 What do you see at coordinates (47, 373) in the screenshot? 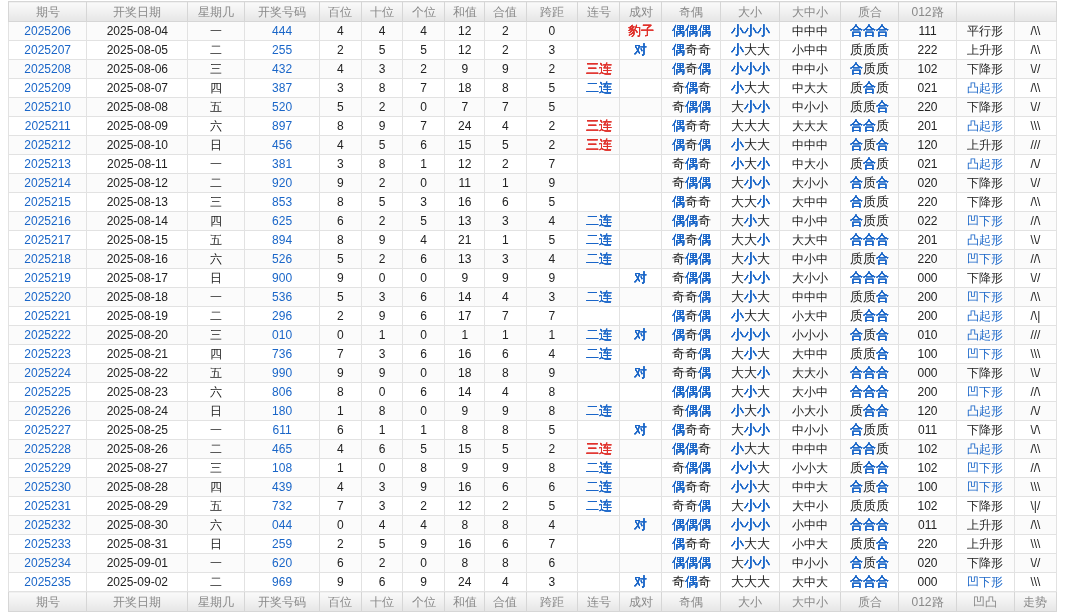
I see `issue-link: 2025224` at bounding box center [47, 373].